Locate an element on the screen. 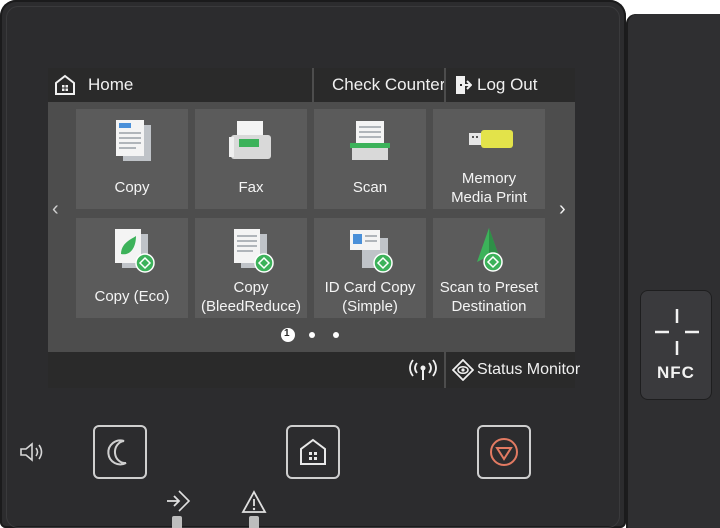  nfc-target-icon is located at coordinates (677, 332).